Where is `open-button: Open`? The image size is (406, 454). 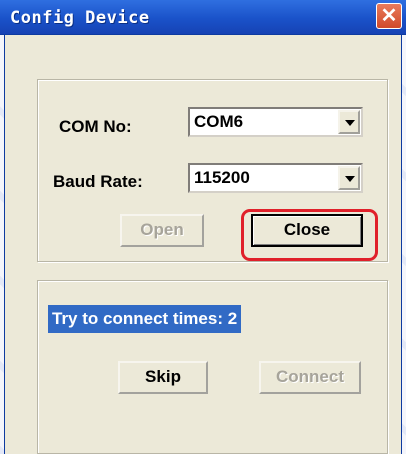 open-button: Open is located at coordinates (162, 230).